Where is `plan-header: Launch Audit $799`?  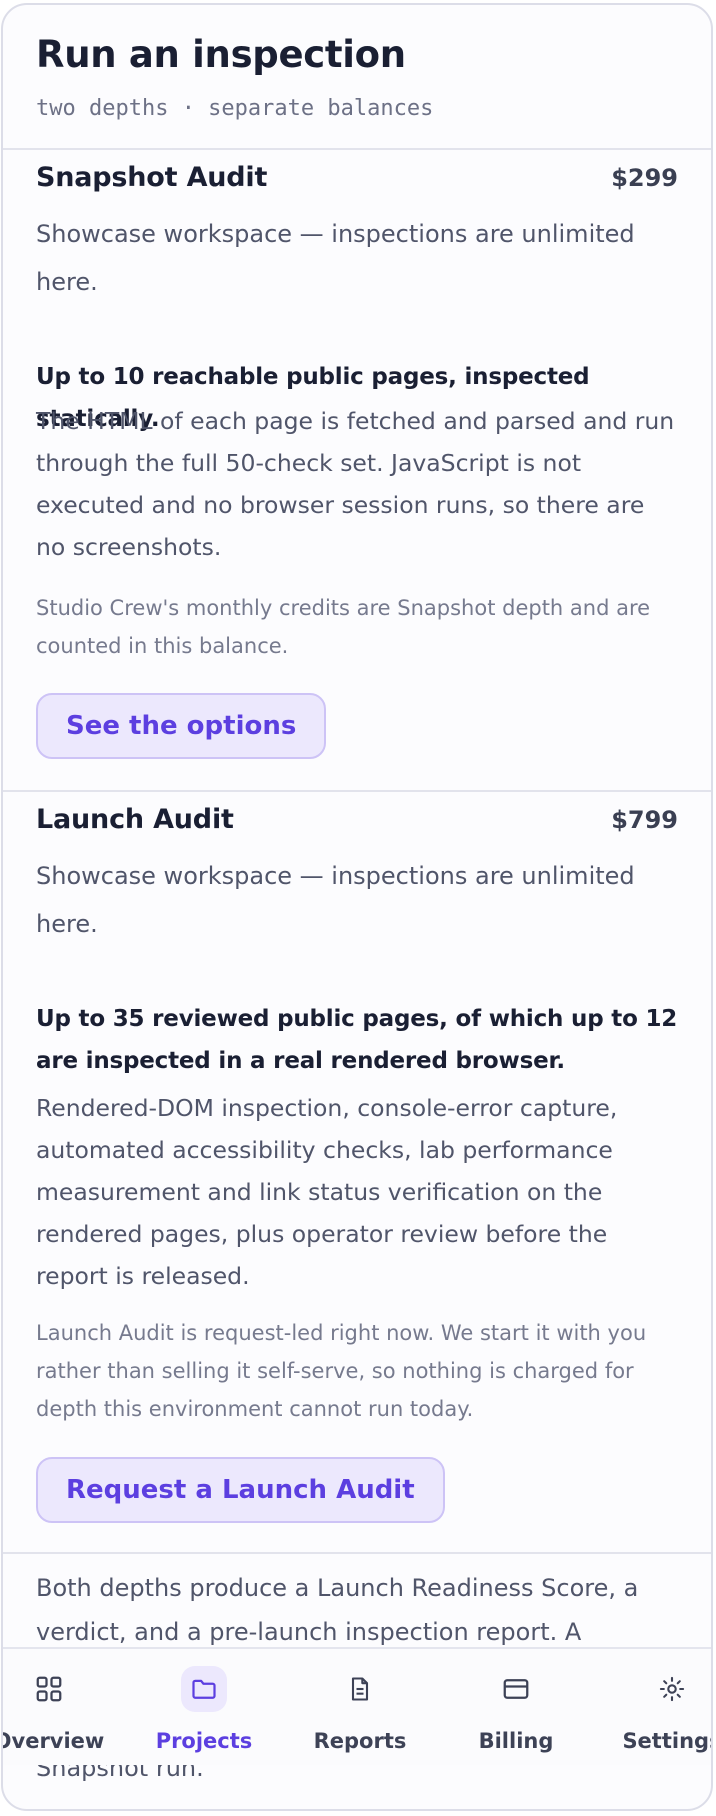 plan-header: Launch Audit $799 is located at coordinates (357, 819).